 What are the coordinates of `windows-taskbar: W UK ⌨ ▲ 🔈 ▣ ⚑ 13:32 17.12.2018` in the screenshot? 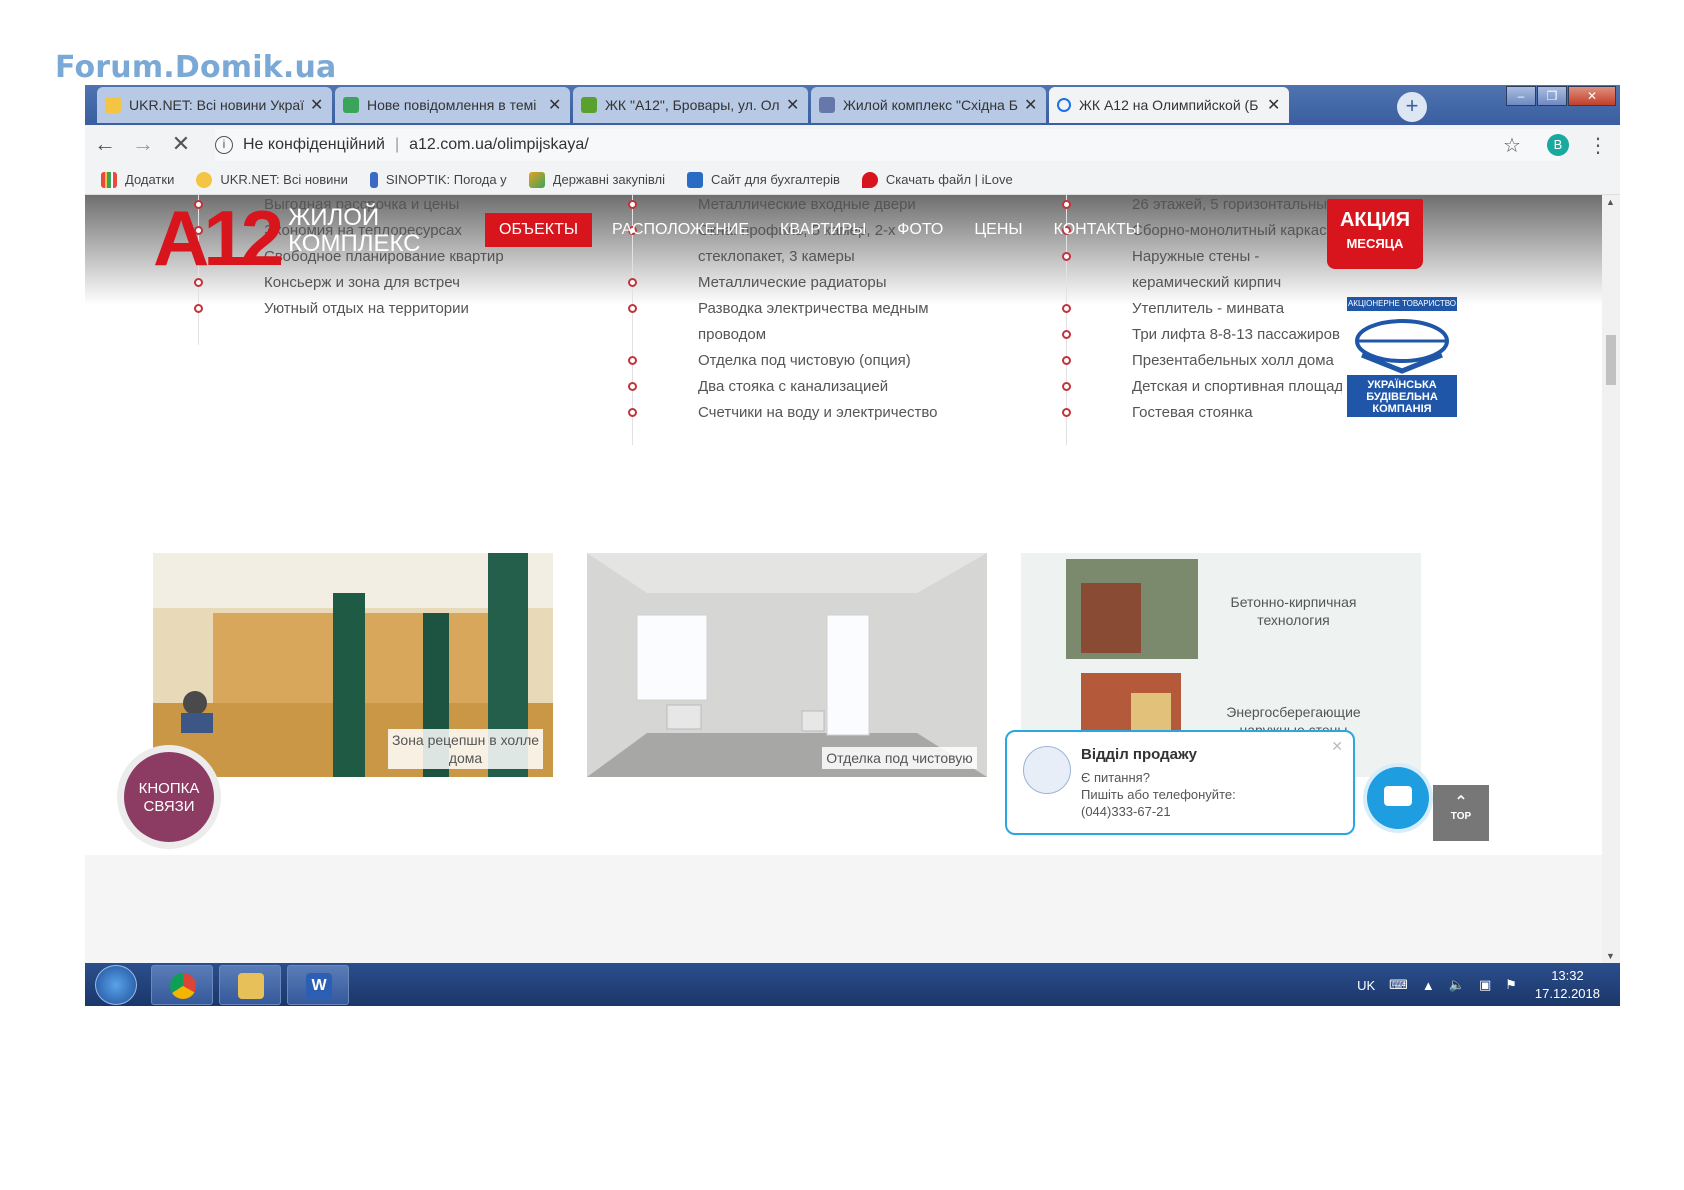 It's located at (852, 984).